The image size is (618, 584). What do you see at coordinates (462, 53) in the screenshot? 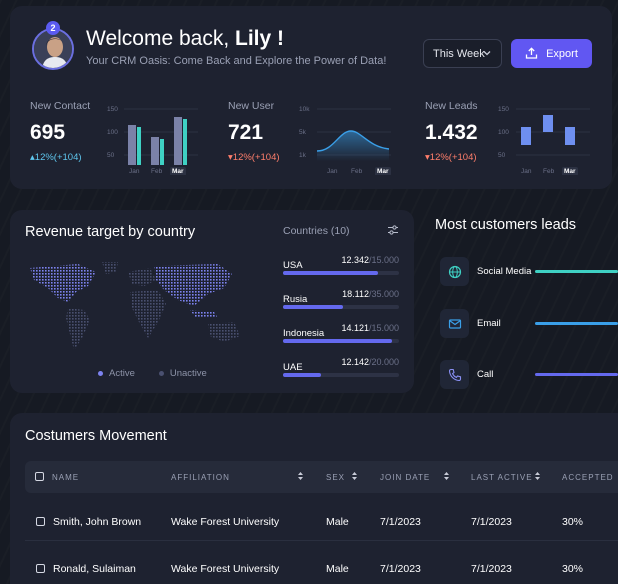
I see `period-dropdown: This Week` at bounding box center [462, 53].